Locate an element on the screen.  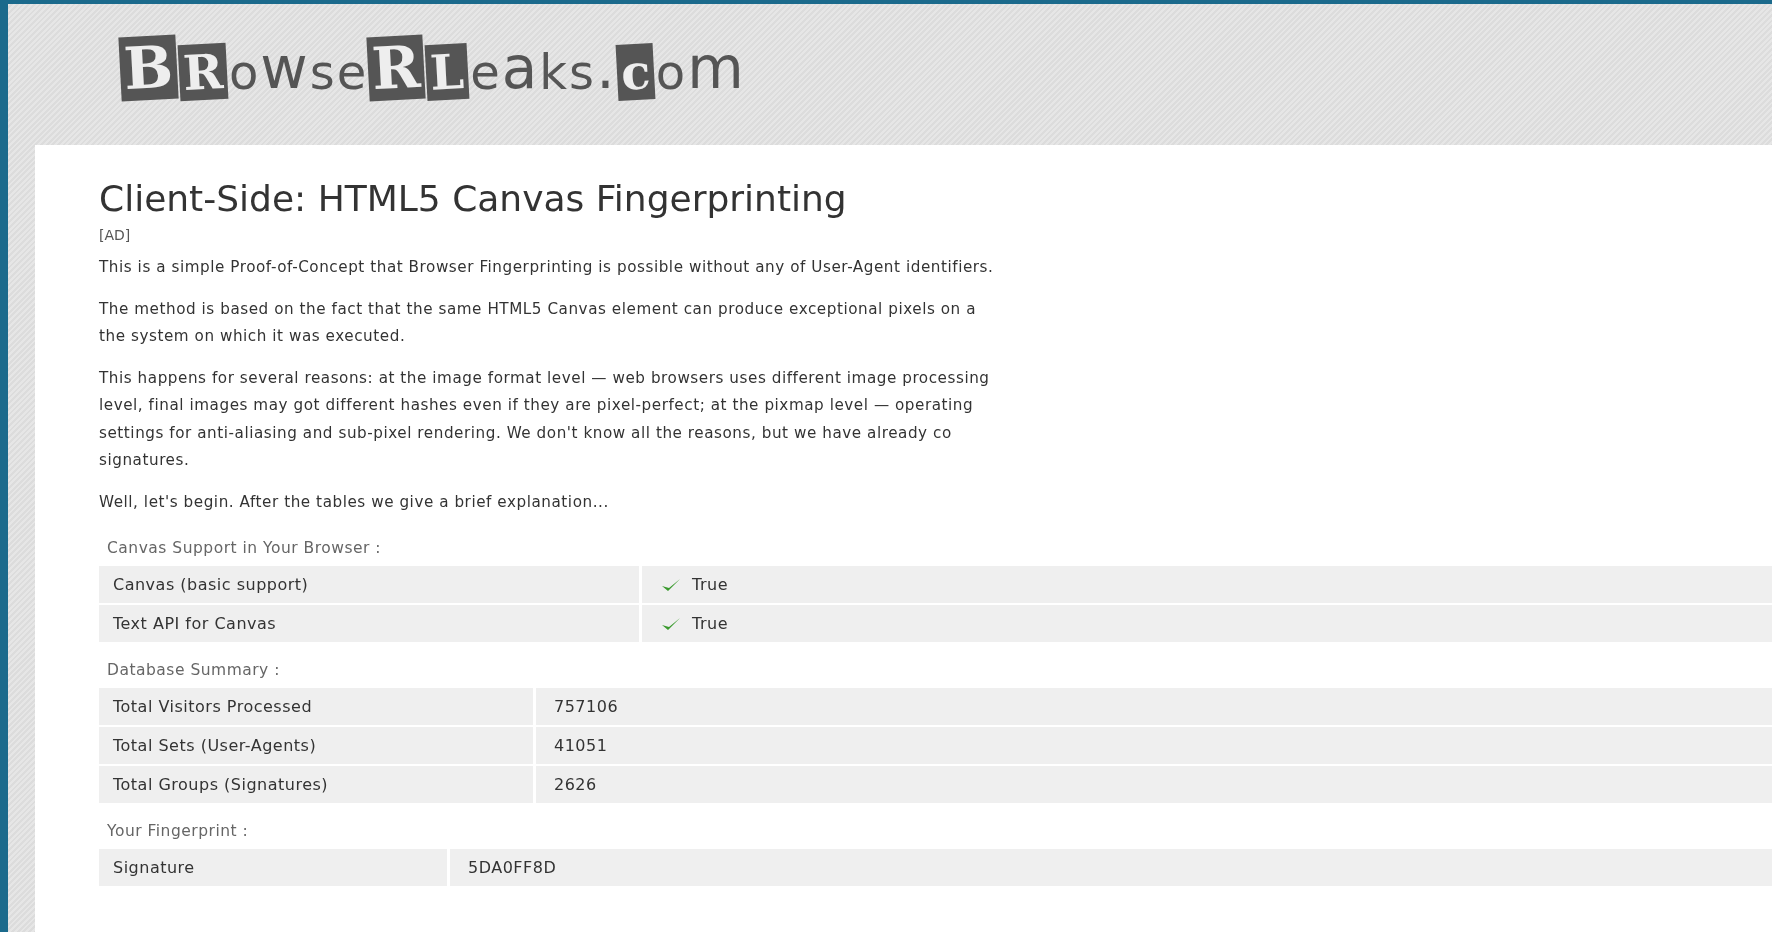
paragraph-line: level, final images may got different hashes even if they are pixel-perfect; at the pixmap level — operating is located at coordinates (536, 405).